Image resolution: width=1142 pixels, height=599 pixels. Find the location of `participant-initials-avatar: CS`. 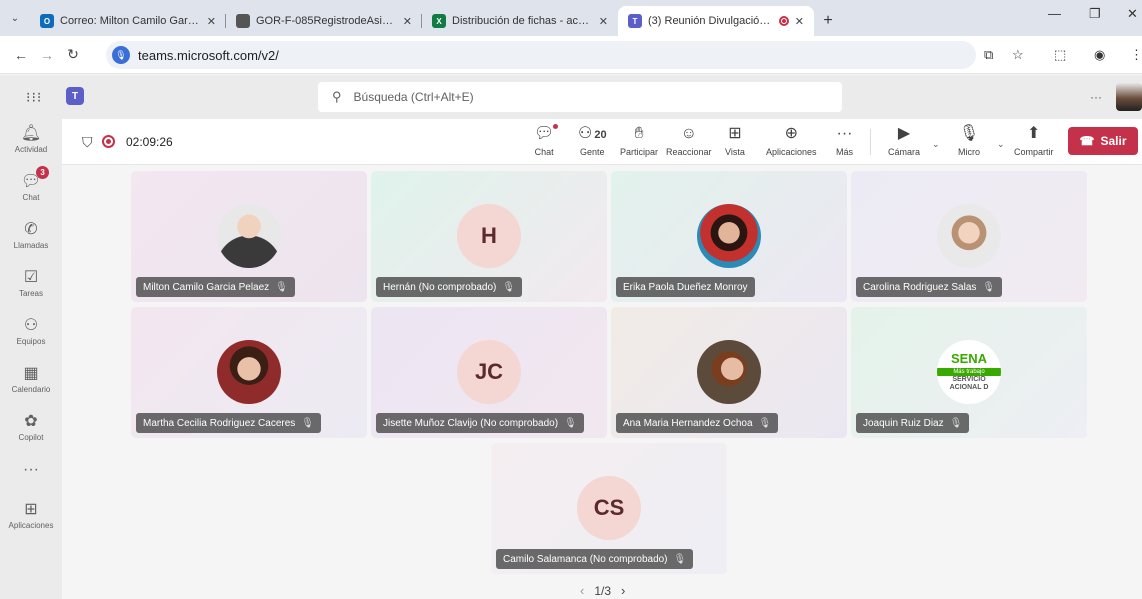

participant-initials-avatar: CS is located at coordinates (609, 508).